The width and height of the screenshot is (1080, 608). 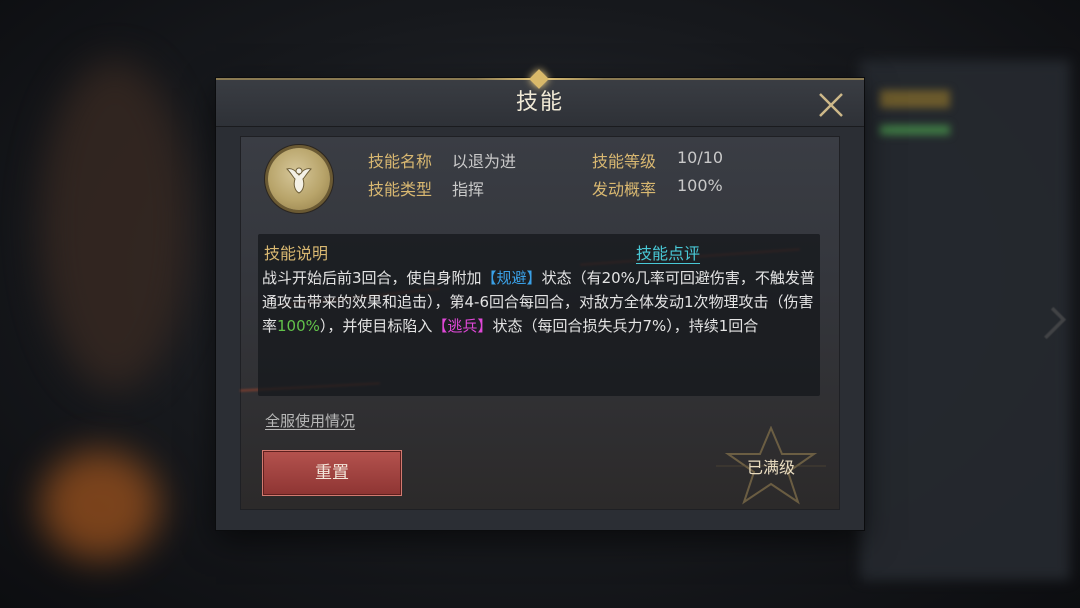 What do you see at coordinates (376, 326) in the screenshot?
I see `description-segment-normal: ），并使目标陷入` at bounding box center [376, 326].